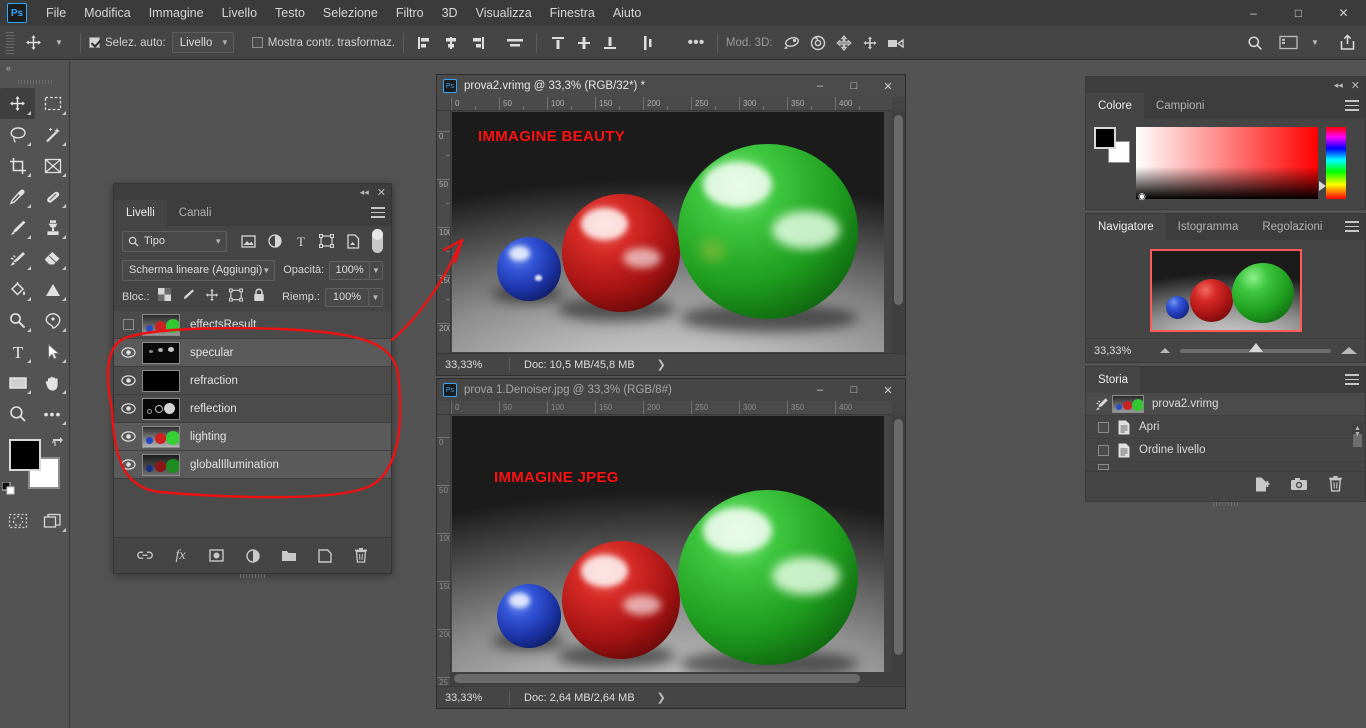 The image size is (1366, 728). Describe the element at coordinates (257, 42) in the screenshot. I see `show-transform-checkbox` at that location.